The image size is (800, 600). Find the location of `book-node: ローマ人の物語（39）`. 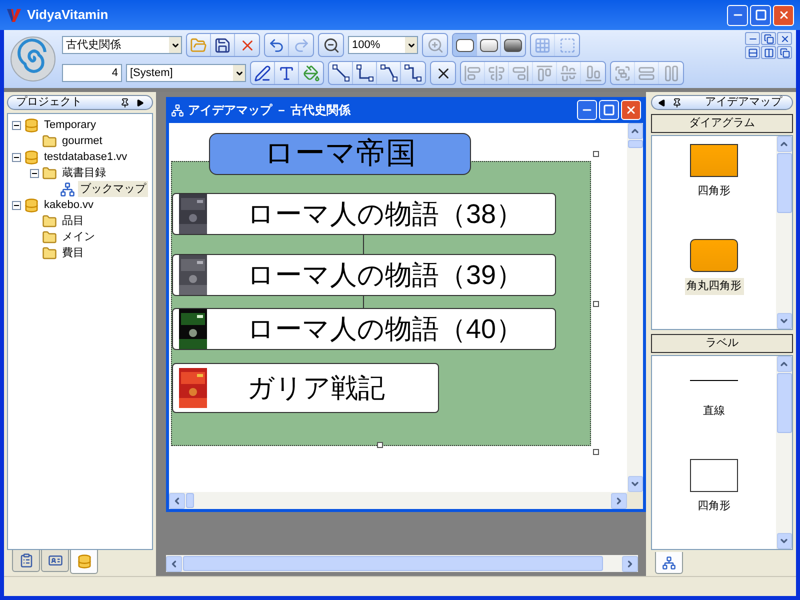

book-node: ローマ人の物語（39） is located at coordinates (364, 275).